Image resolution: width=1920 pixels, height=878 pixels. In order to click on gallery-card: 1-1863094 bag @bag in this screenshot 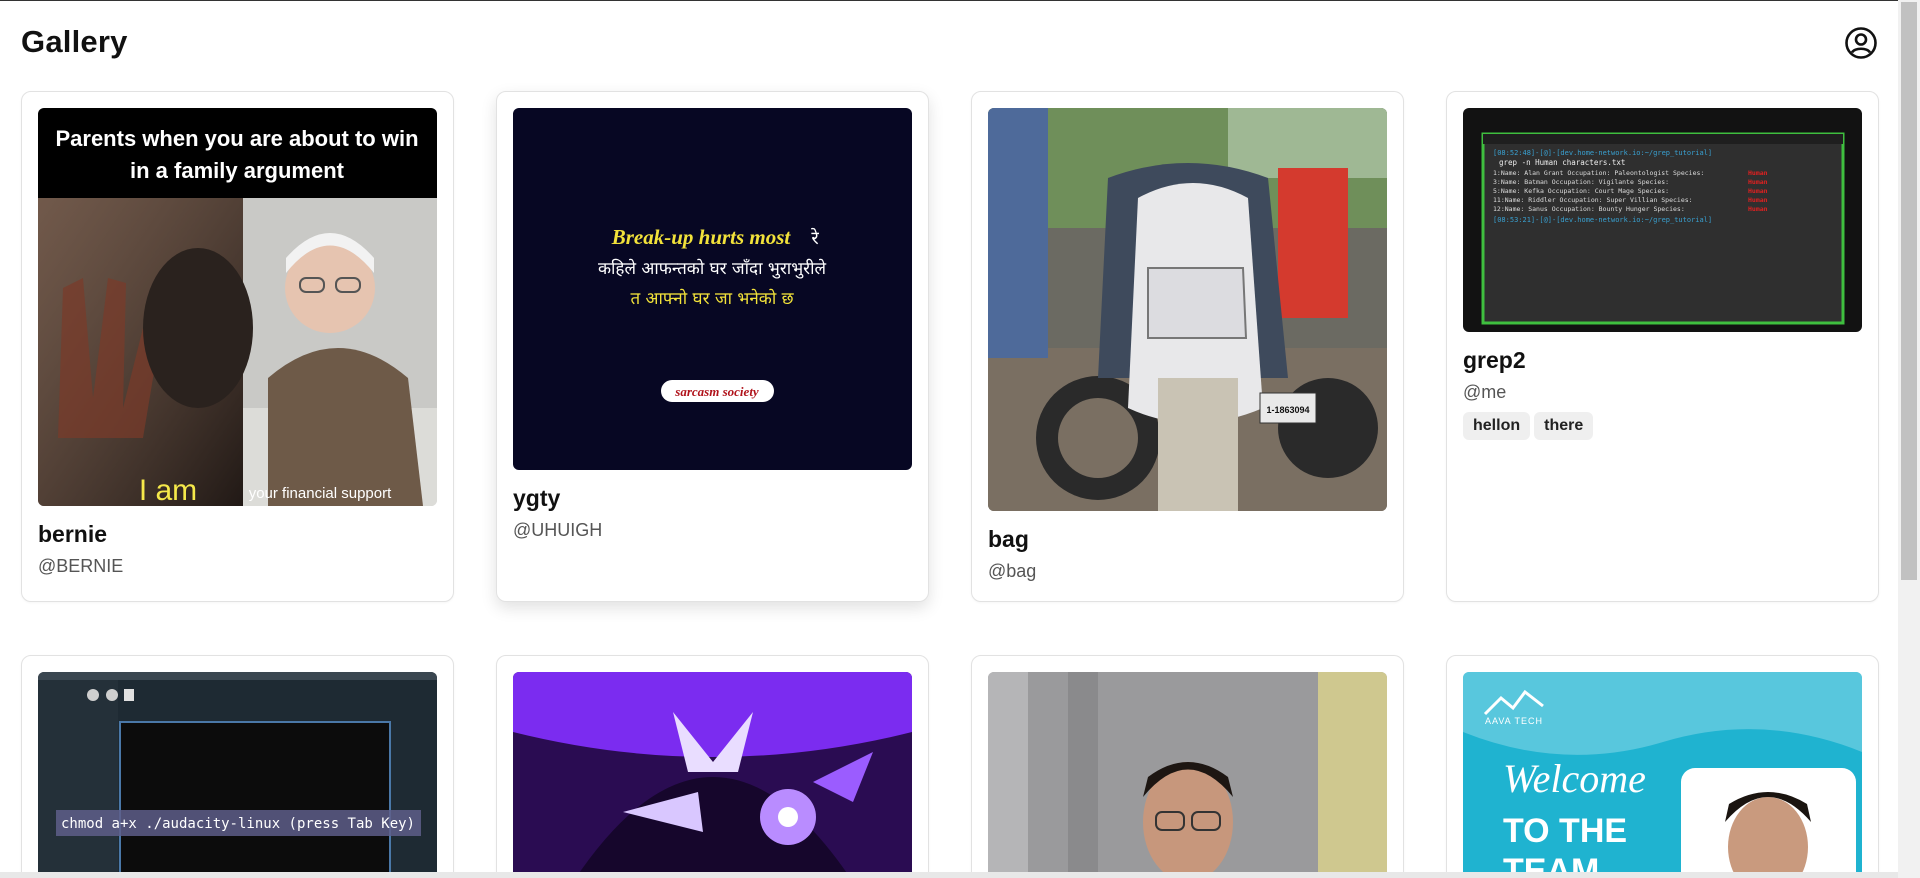, I will do `click(1187, 346)`.